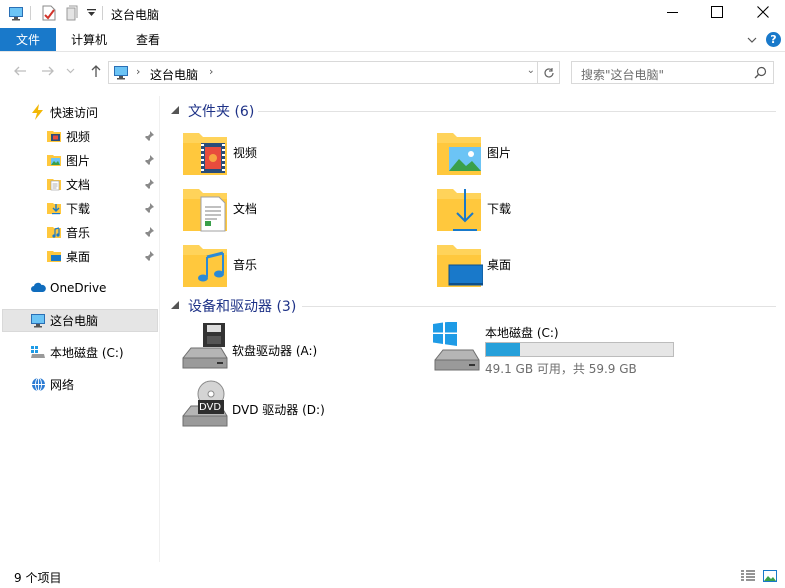 Image resolution: width=785 pixels, height=588 pixels. Describe the element at coordinates (91, 13) in the screenshot. I see `customize-quick-access-icon` at that location.